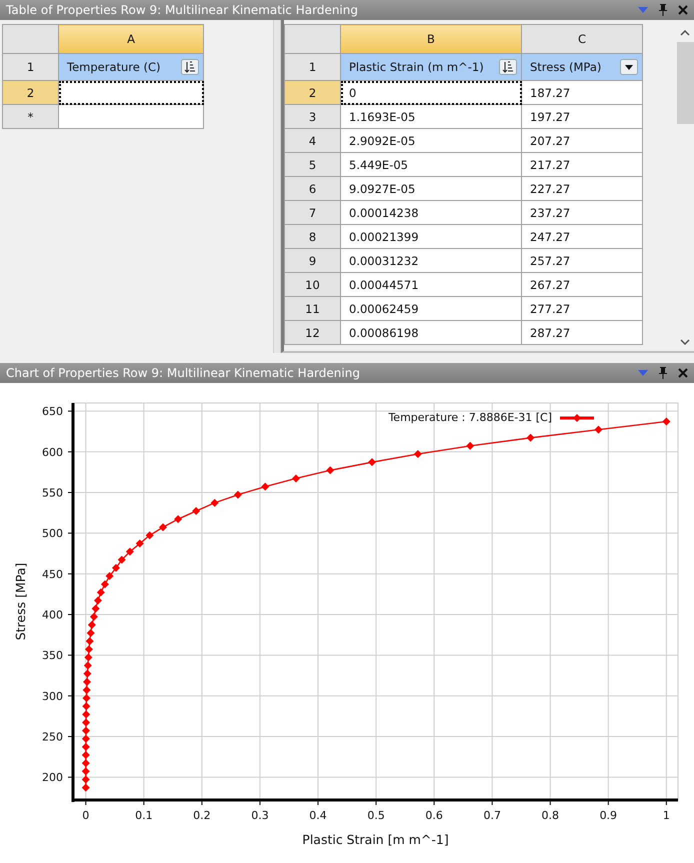 This screenshot has width=694, height=863. I want to click on column-header: C, so click(582, 39).